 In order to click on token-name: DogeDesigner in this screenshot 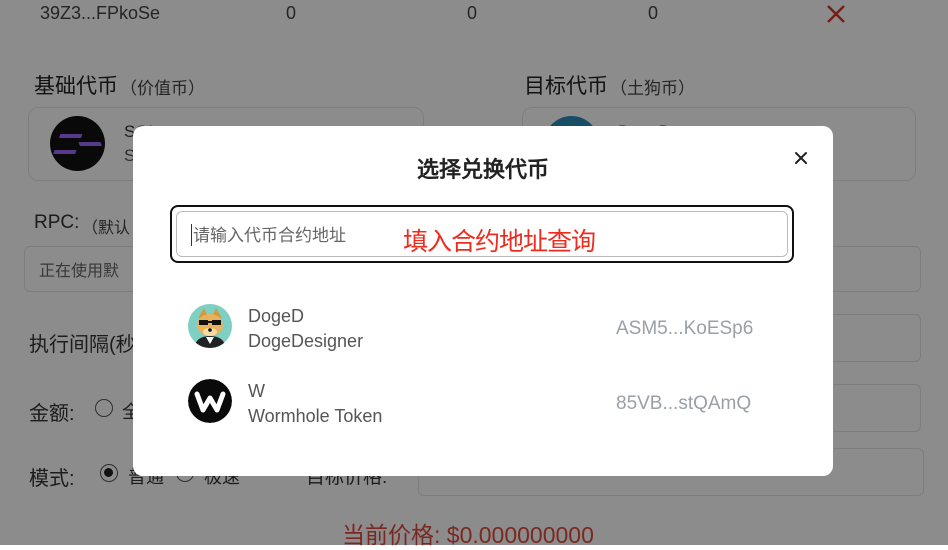, I will do `click(306, 341)`.